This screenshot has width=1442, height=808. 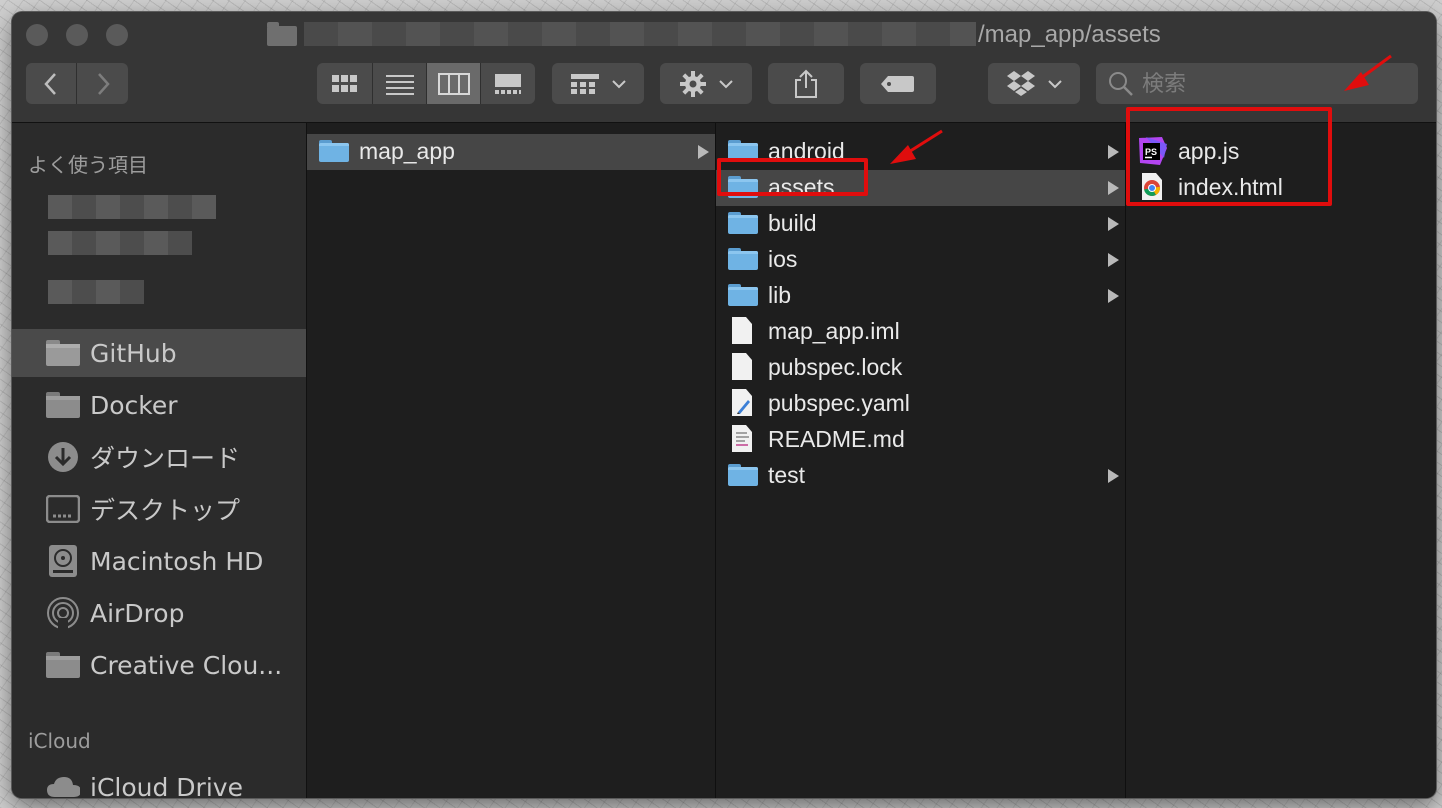 I want to click on item-name: test, so click(x=787, y=475).